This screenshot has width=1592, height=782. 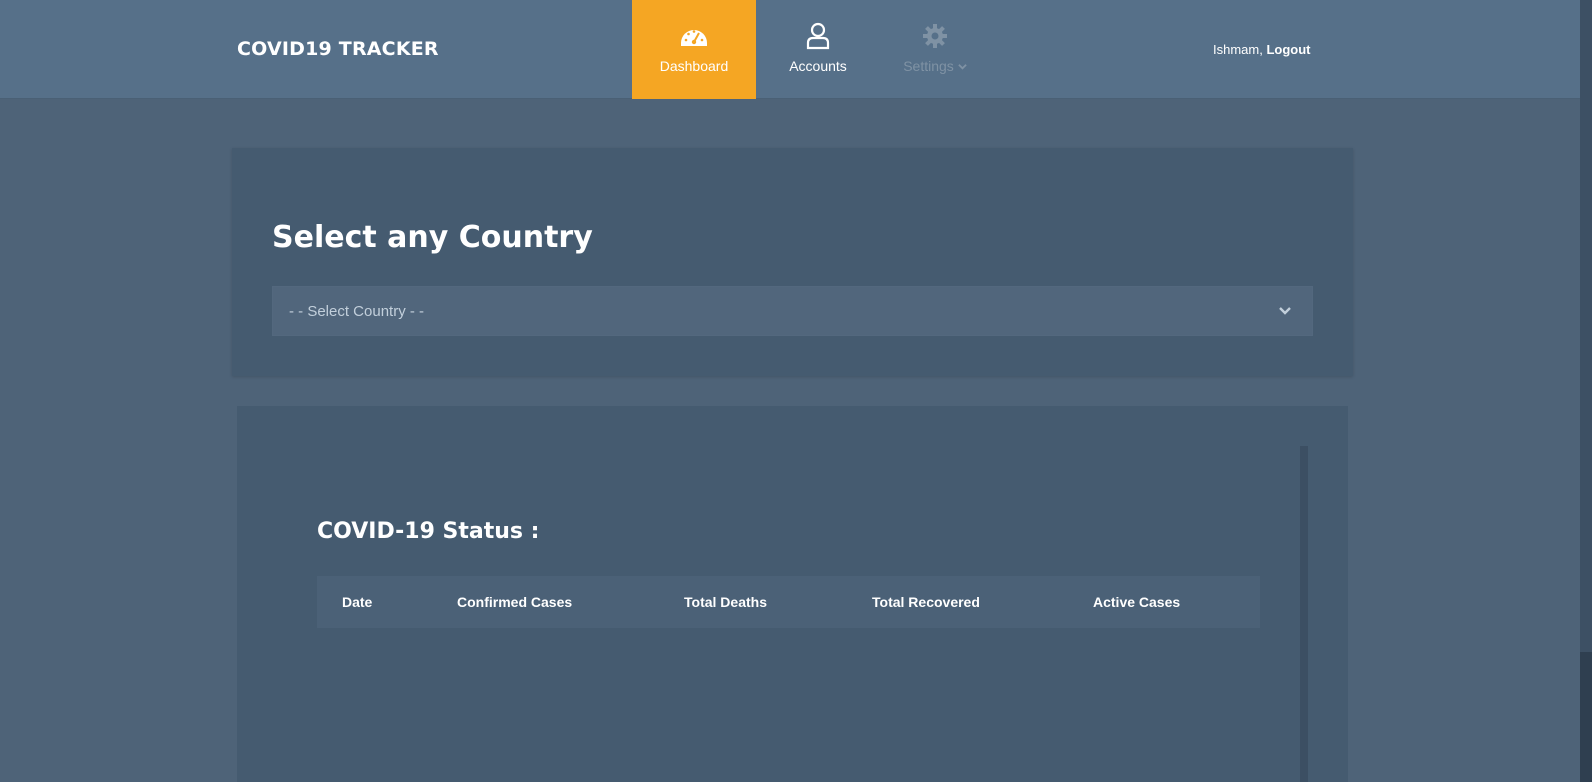 What do you see at coordinates (935, 36) in the screenshot?
I see `gear-icon` at bounding box center [935, 36].